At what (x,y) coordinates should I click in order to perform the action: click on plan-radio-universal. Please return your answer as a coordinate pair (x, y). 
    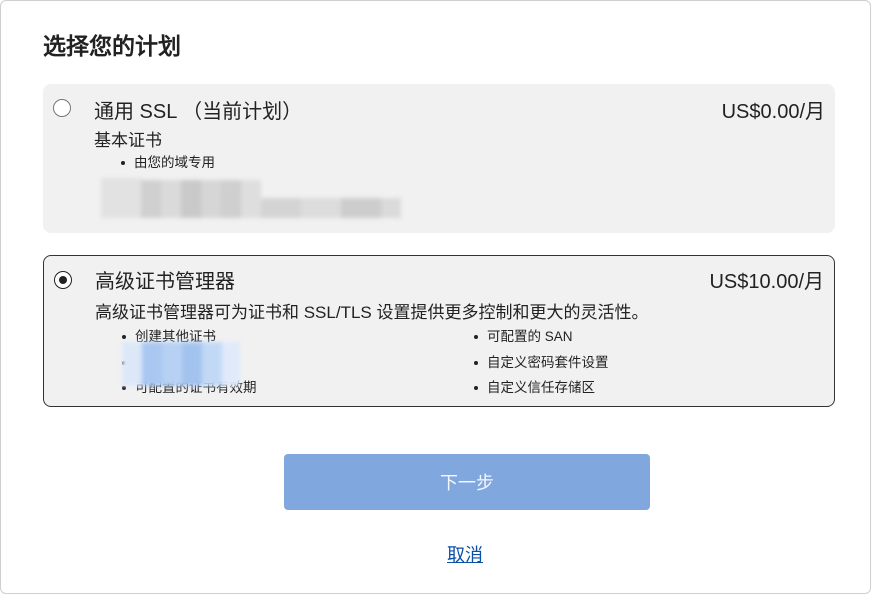
    Looking at the image, I should click on (62, 108).